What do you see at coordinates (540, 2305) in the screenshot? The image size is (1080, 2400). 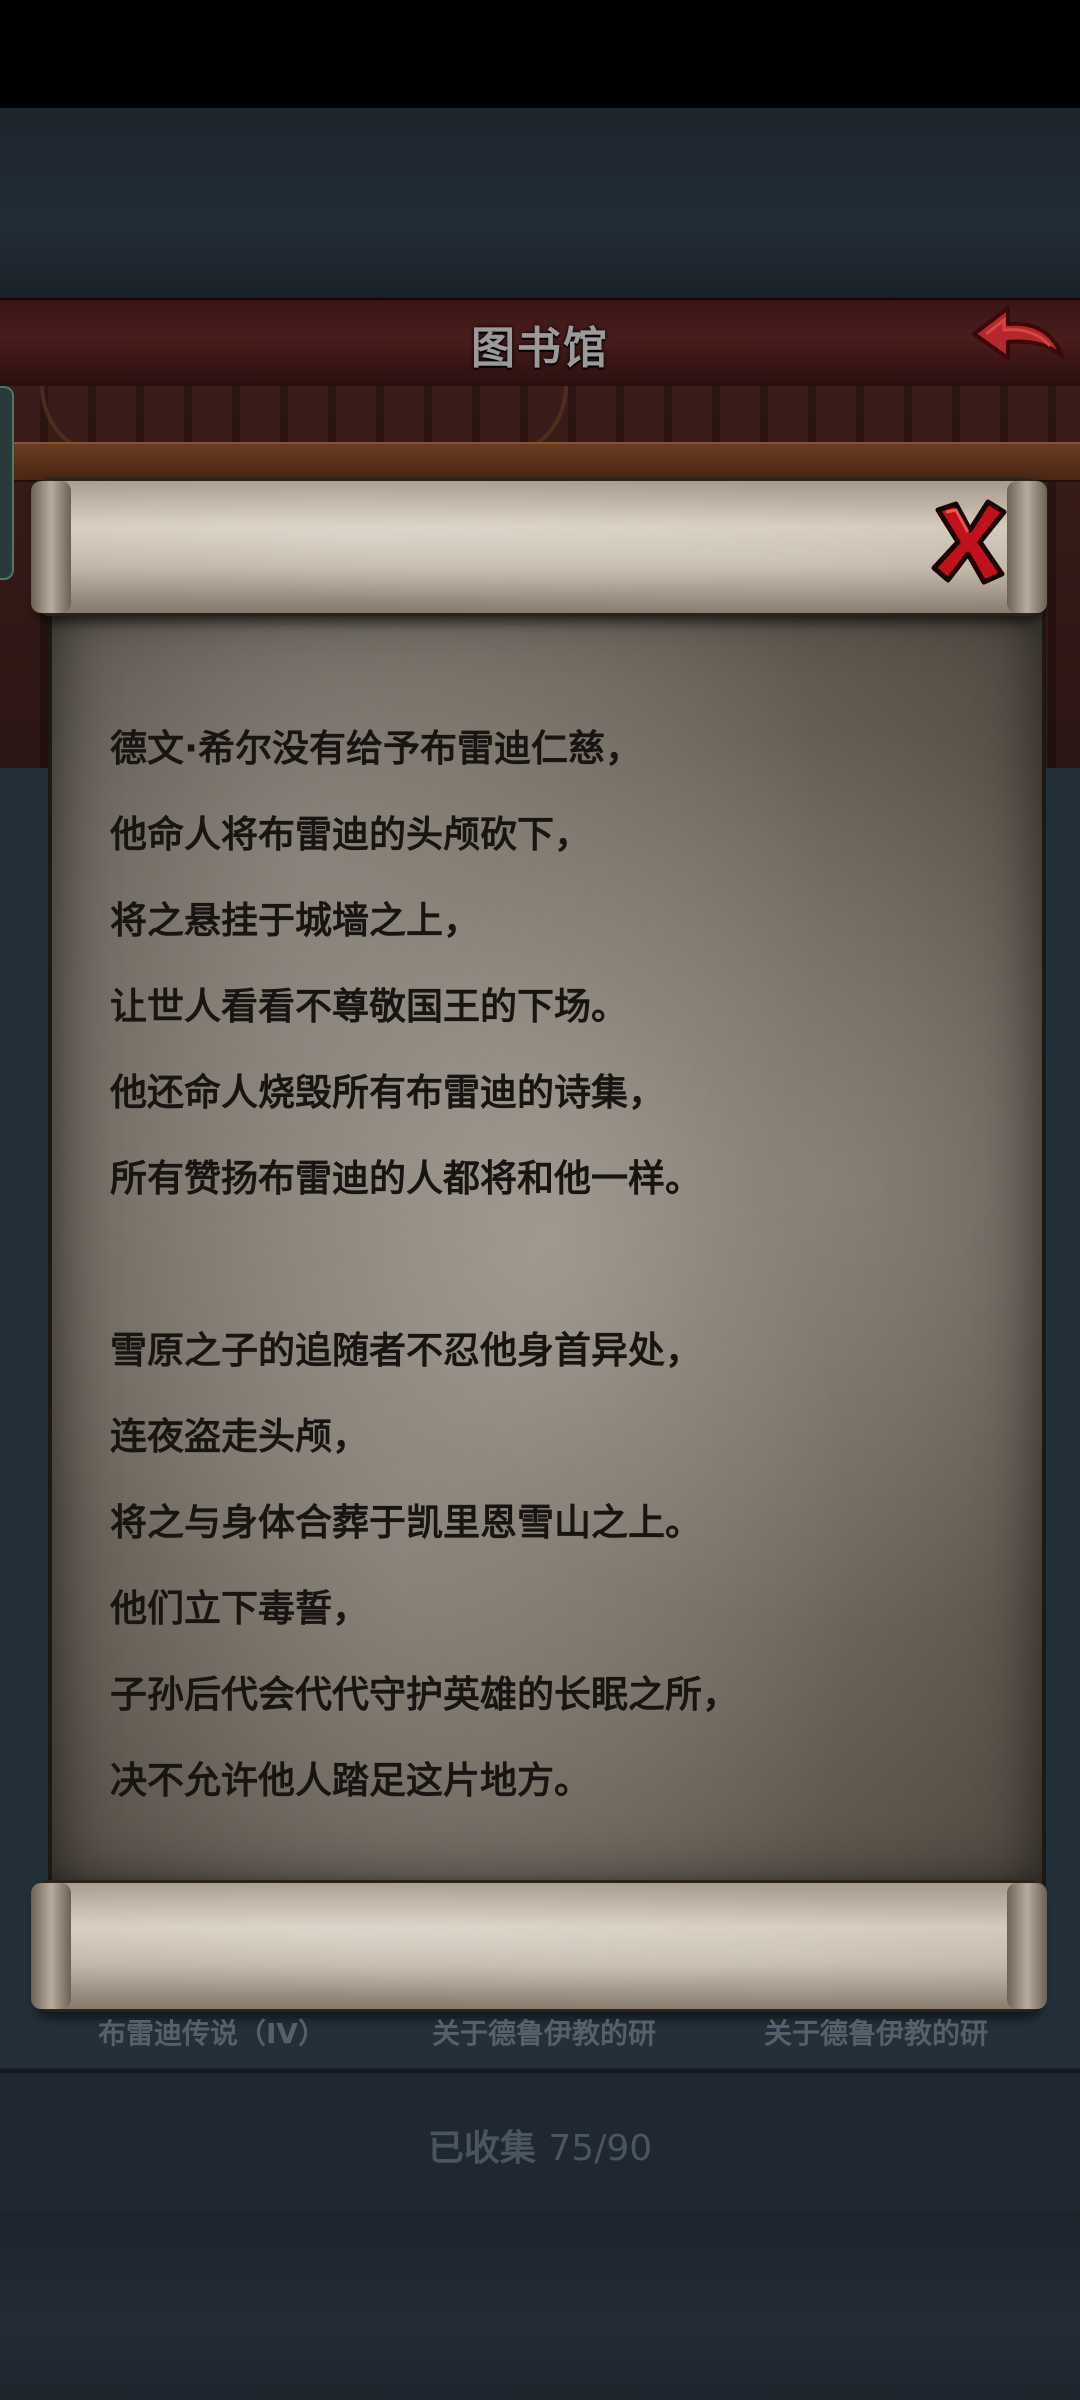 I see `background-bottom` at bounding box center [540, 2305].